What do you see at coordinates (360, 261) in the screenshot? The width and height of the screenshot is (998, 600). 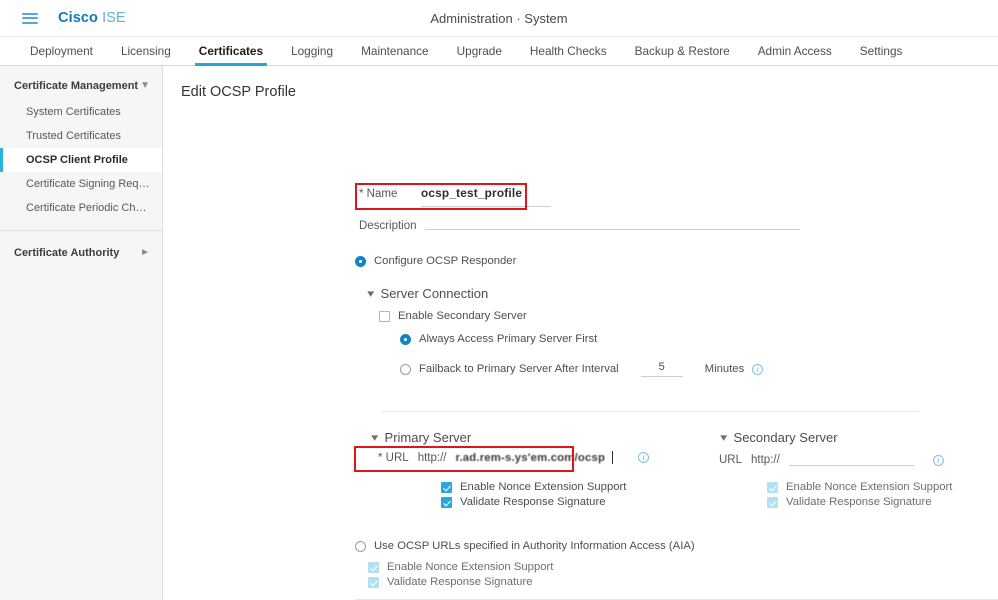 I see `radio-configure-ocsp-responder` at bounding box center [360, 261].